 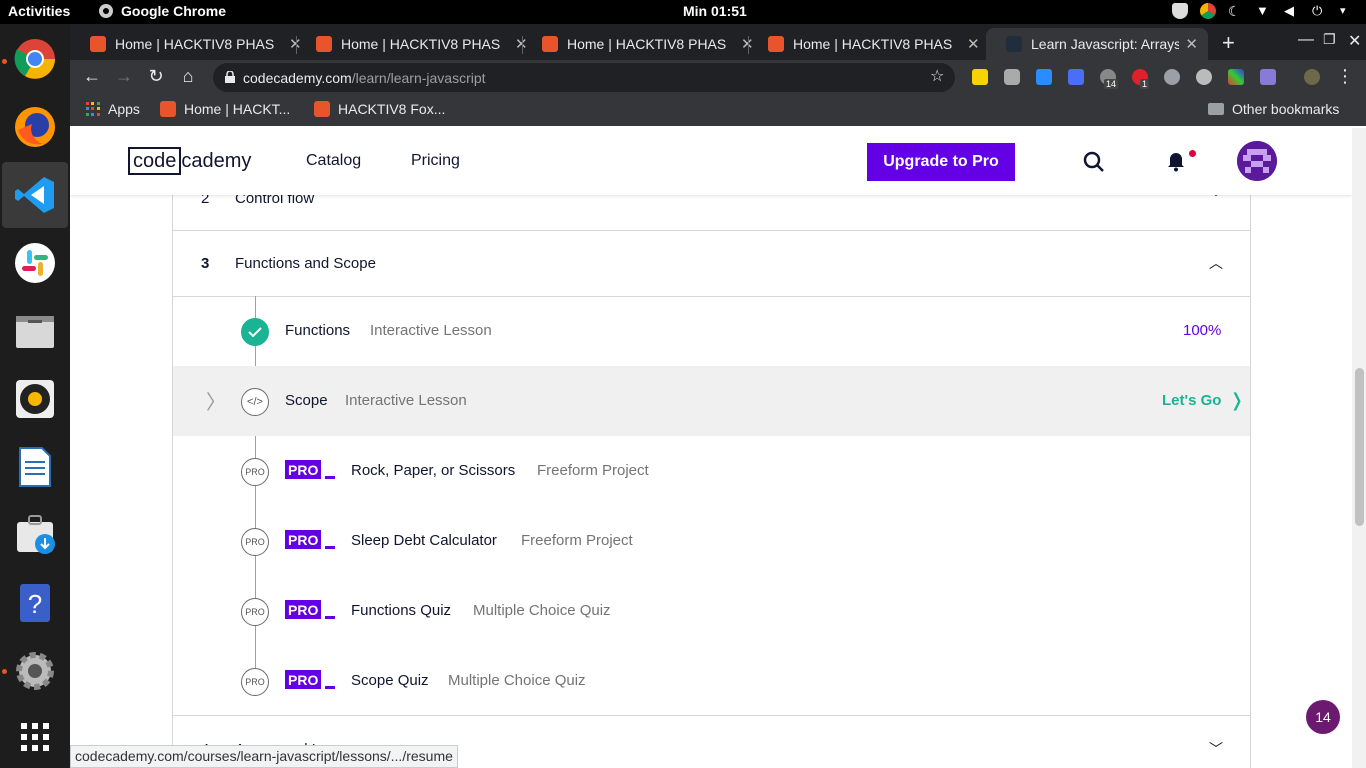 I want to click on chrome-tray-icon, so click(x=1208, y=11).